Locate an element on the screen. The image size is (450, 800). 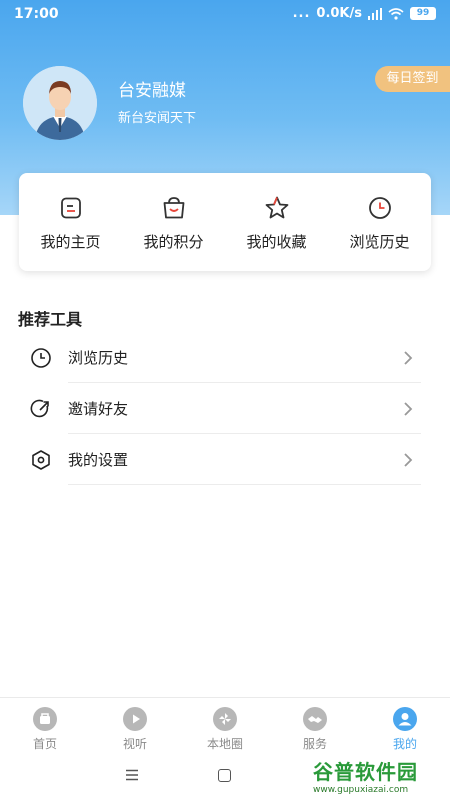
home-button-icon is located at coordinates (224, 775).